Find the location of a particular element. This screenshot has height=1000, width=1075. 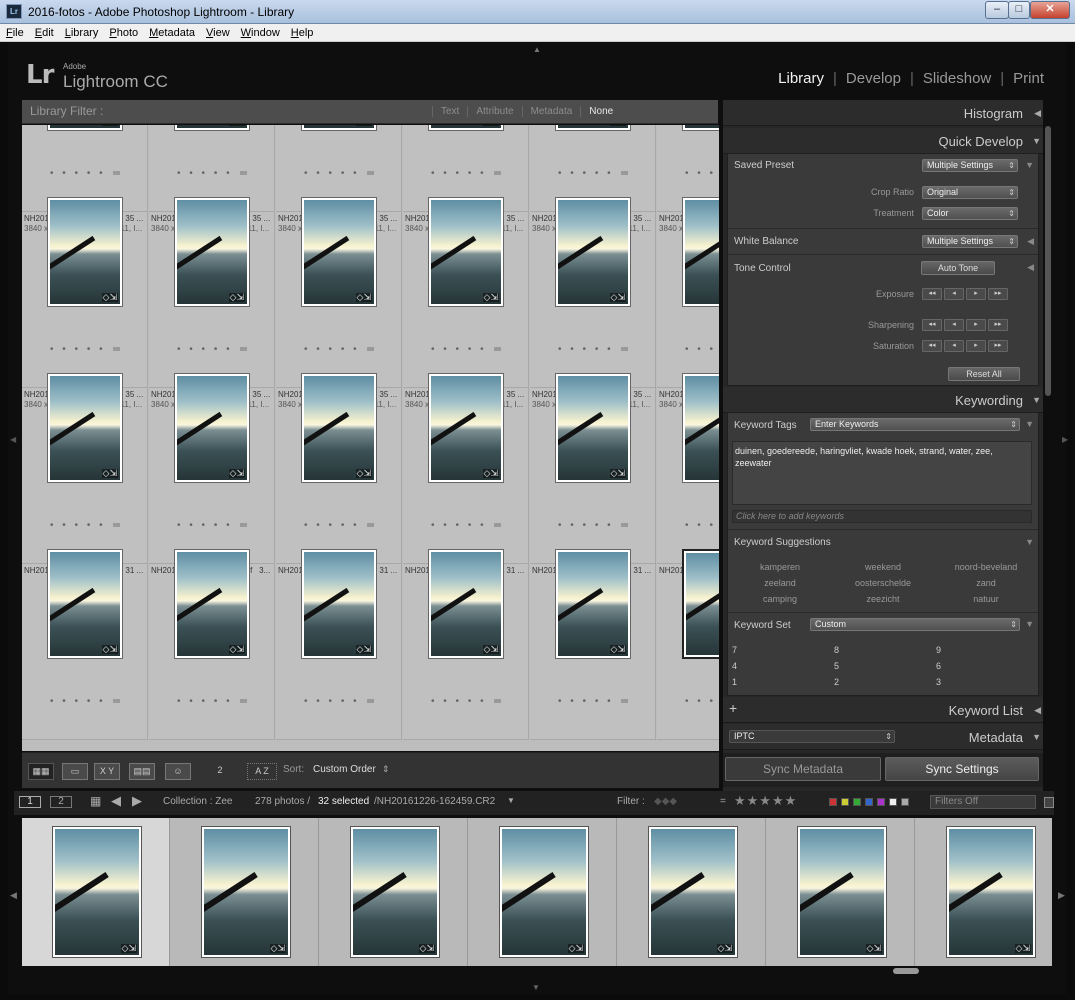

white-balance-dropdown: Multiple Settings is located at coordinates (970, 241).